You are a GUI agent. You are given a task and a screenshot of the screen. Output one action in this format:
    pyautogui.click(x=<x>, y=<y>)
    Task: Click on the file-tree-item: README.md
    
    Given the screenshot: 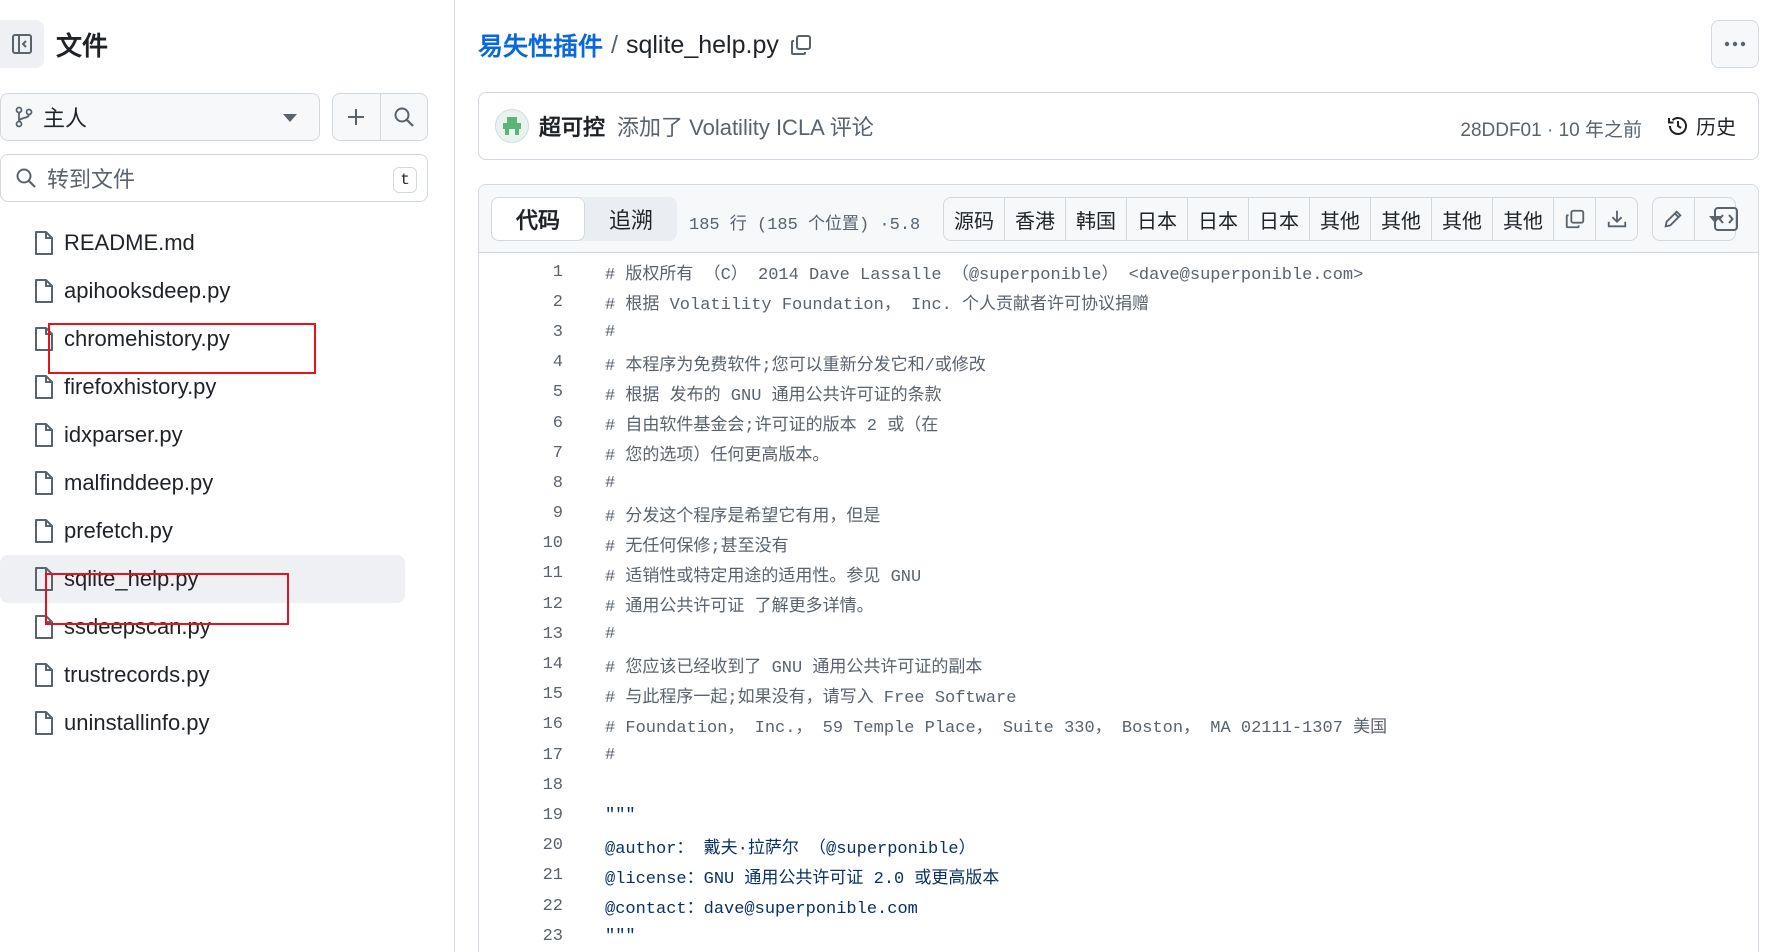 What is the action you would take?
    pyautogui.click(x=227, y=243)
    